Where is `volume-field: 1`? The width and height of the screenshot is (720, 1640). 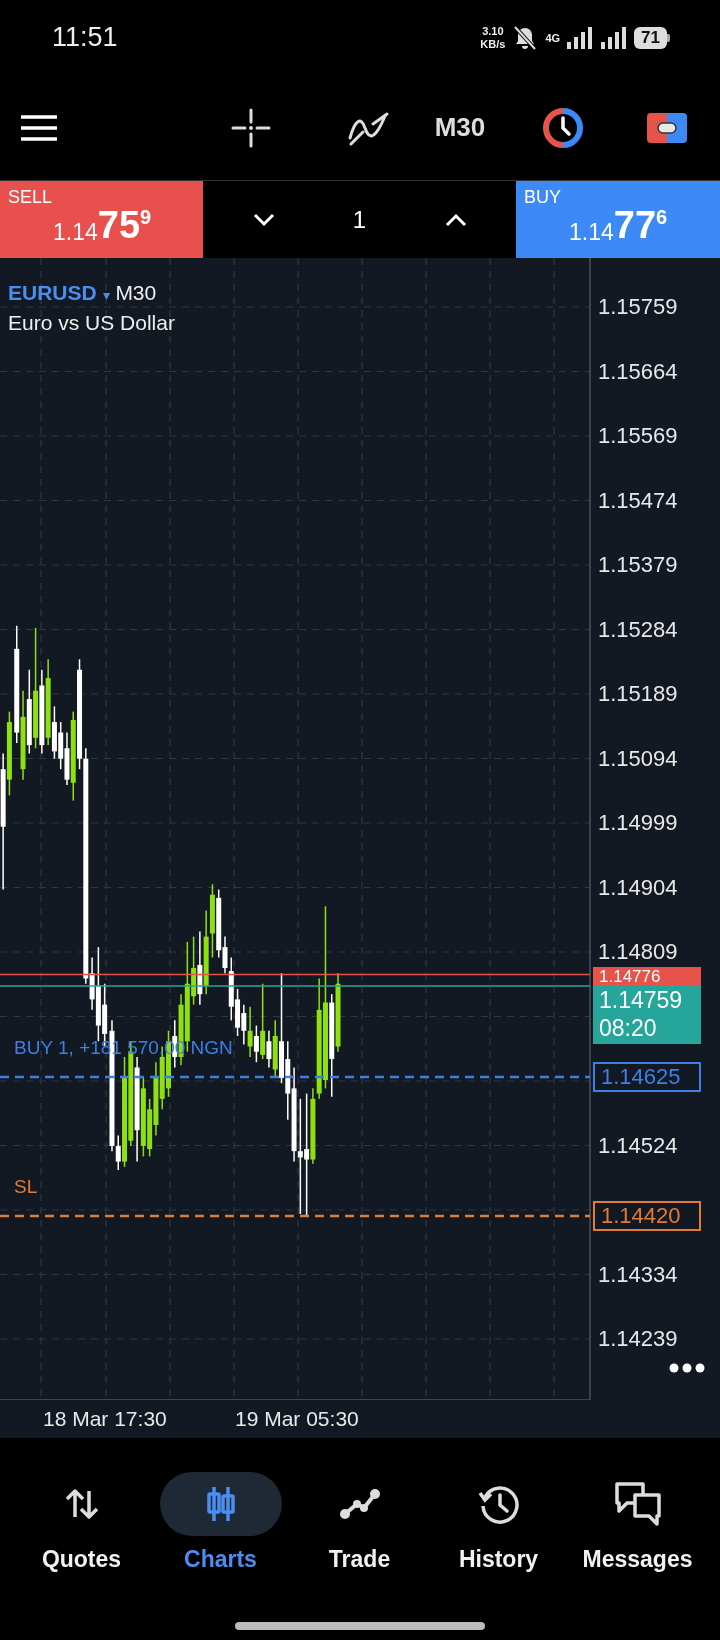 volume-field: 1 is located at coordinates (359, 219).